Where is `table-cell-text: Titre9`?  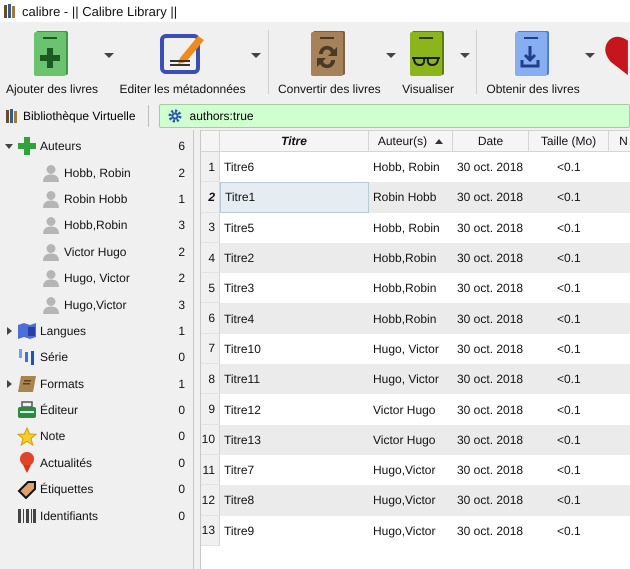 table-cell-text: Titre9 is located at coordinates (239, 531).